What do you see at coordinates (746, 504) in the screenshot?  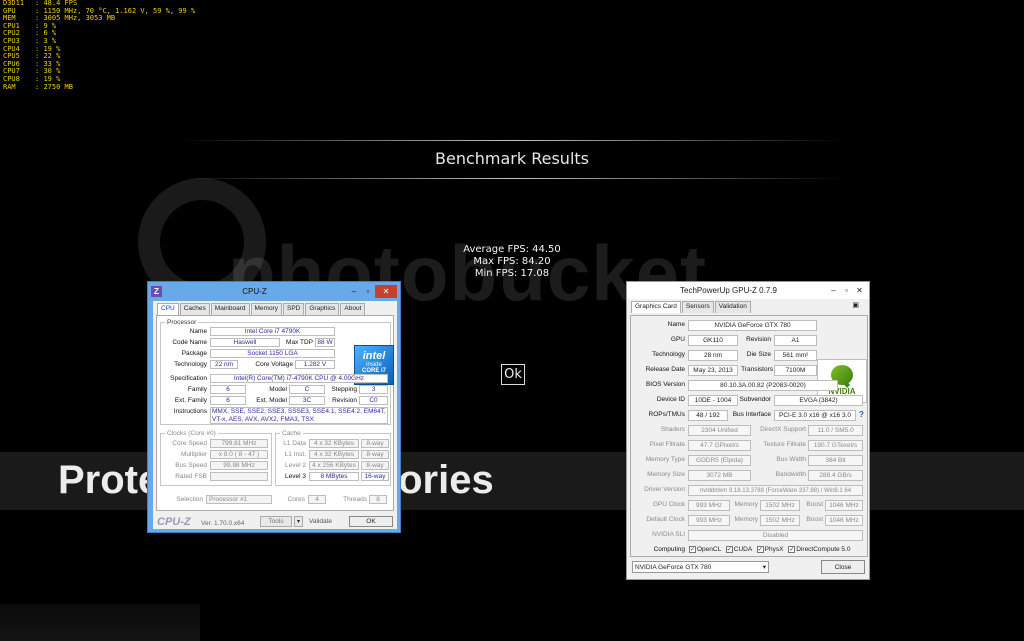 I see `memory-label: Memory` at bounding box center [746, 504].